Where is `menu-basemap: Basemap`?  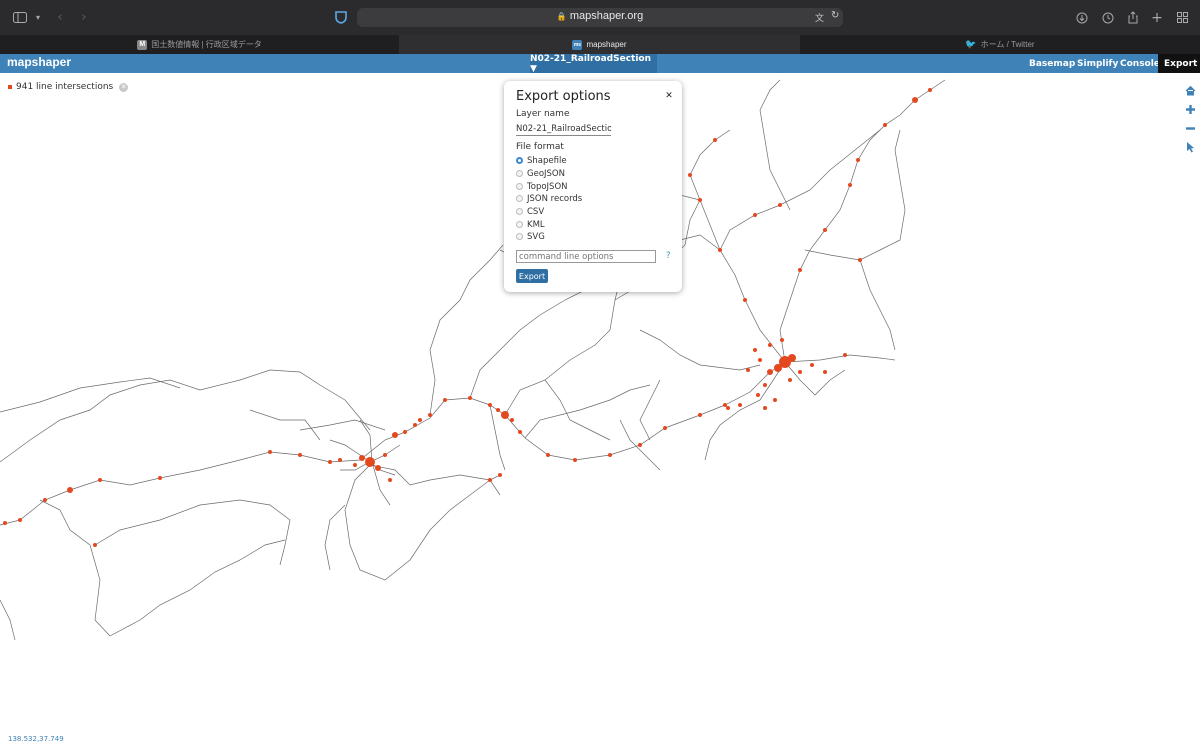
menu-basemap: Basemap is located at coordinates (1052, 63).